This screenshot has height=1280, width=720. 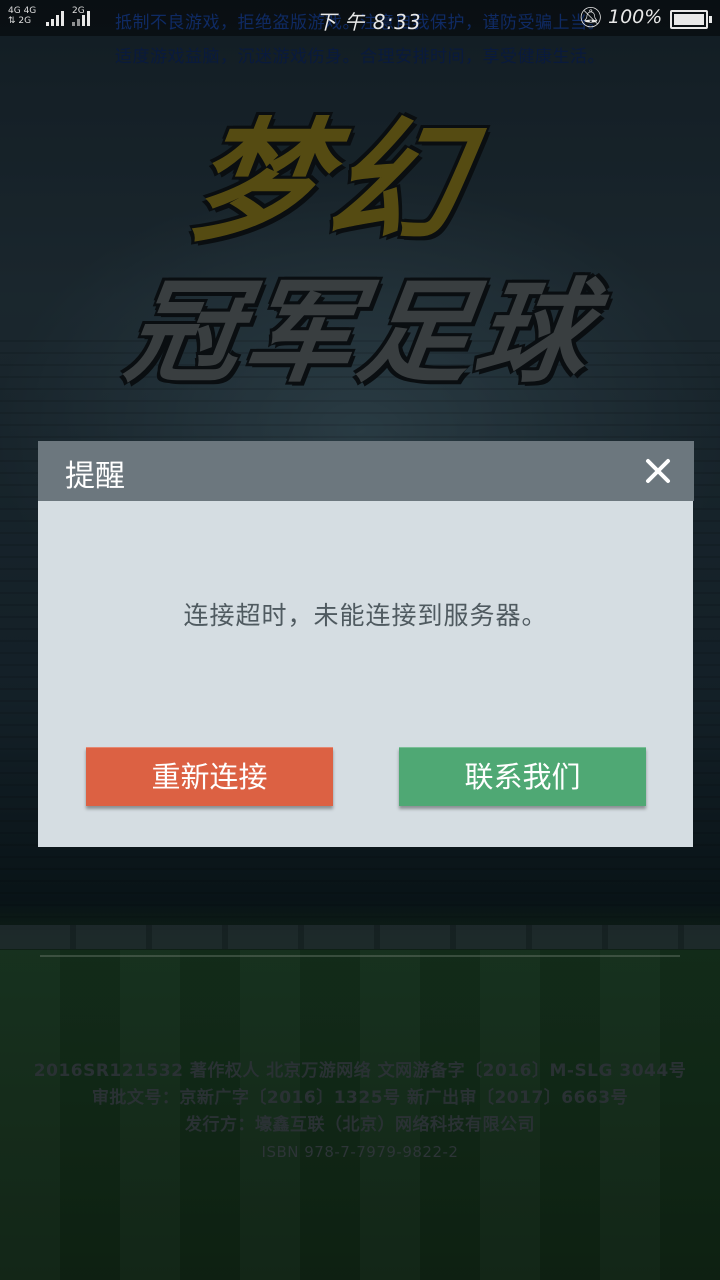 I want to click on network-type-label: 4G 4G ⇅ 2G, so click(x=22, y=16).